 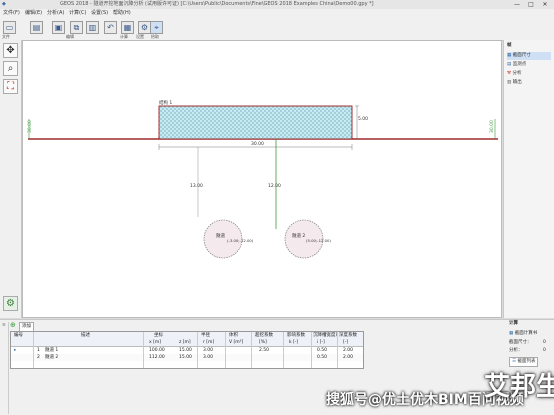 What do you see at coordinates (155, 342) in the screenshot?
I see `unit-x: x [m]` at bounding box center [155, 342].